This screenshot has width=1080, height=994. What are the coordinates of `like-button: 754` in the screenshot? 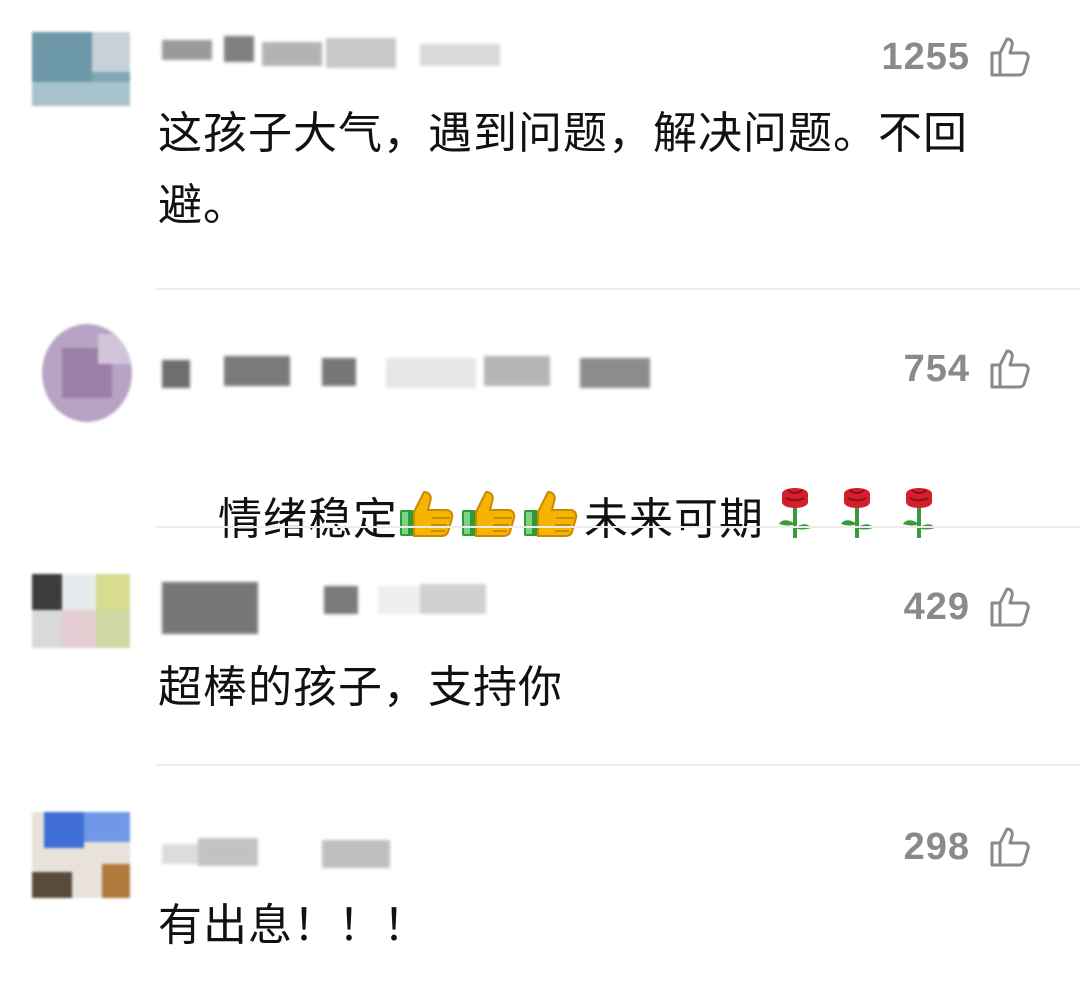 It's located at (968, 369).